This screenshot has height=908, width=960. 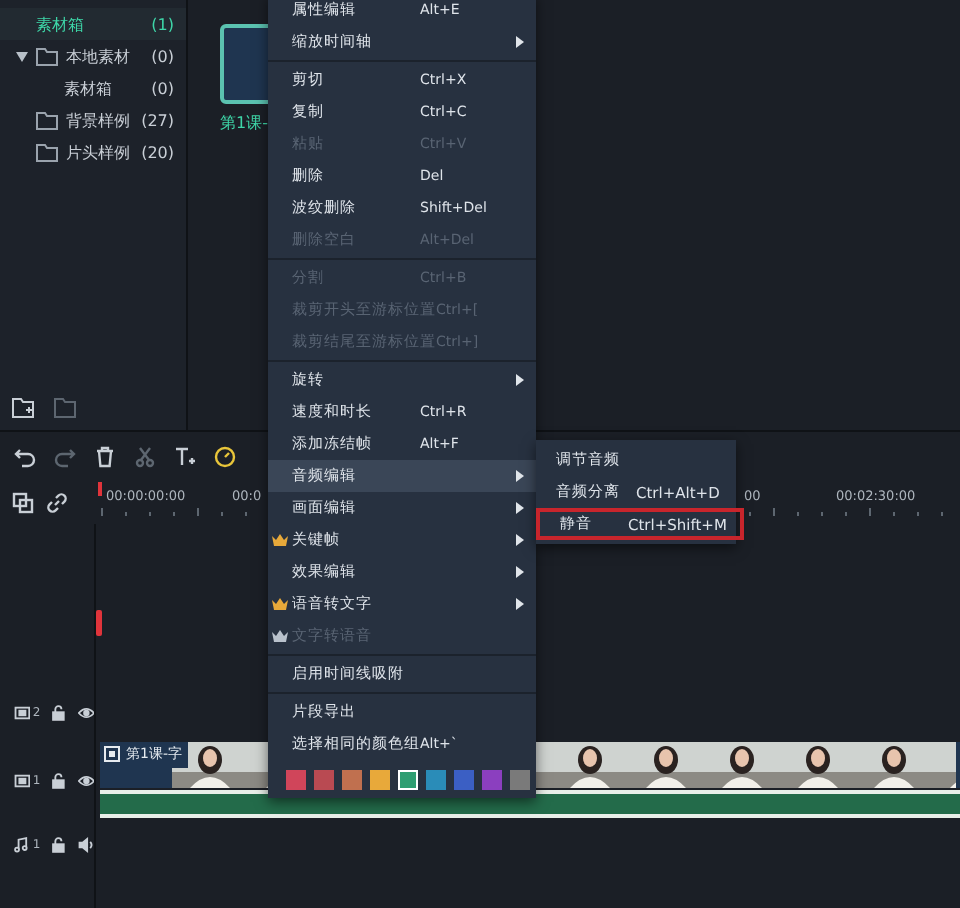 I want to click on item-count: (27), so click(x=157, y=120).